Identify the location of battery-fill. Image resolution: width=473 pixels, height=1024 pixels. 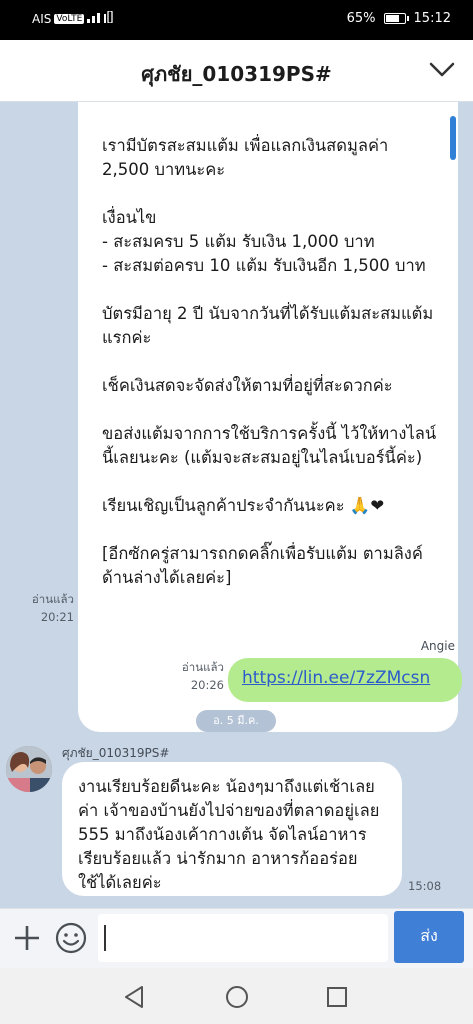
(392, 18).